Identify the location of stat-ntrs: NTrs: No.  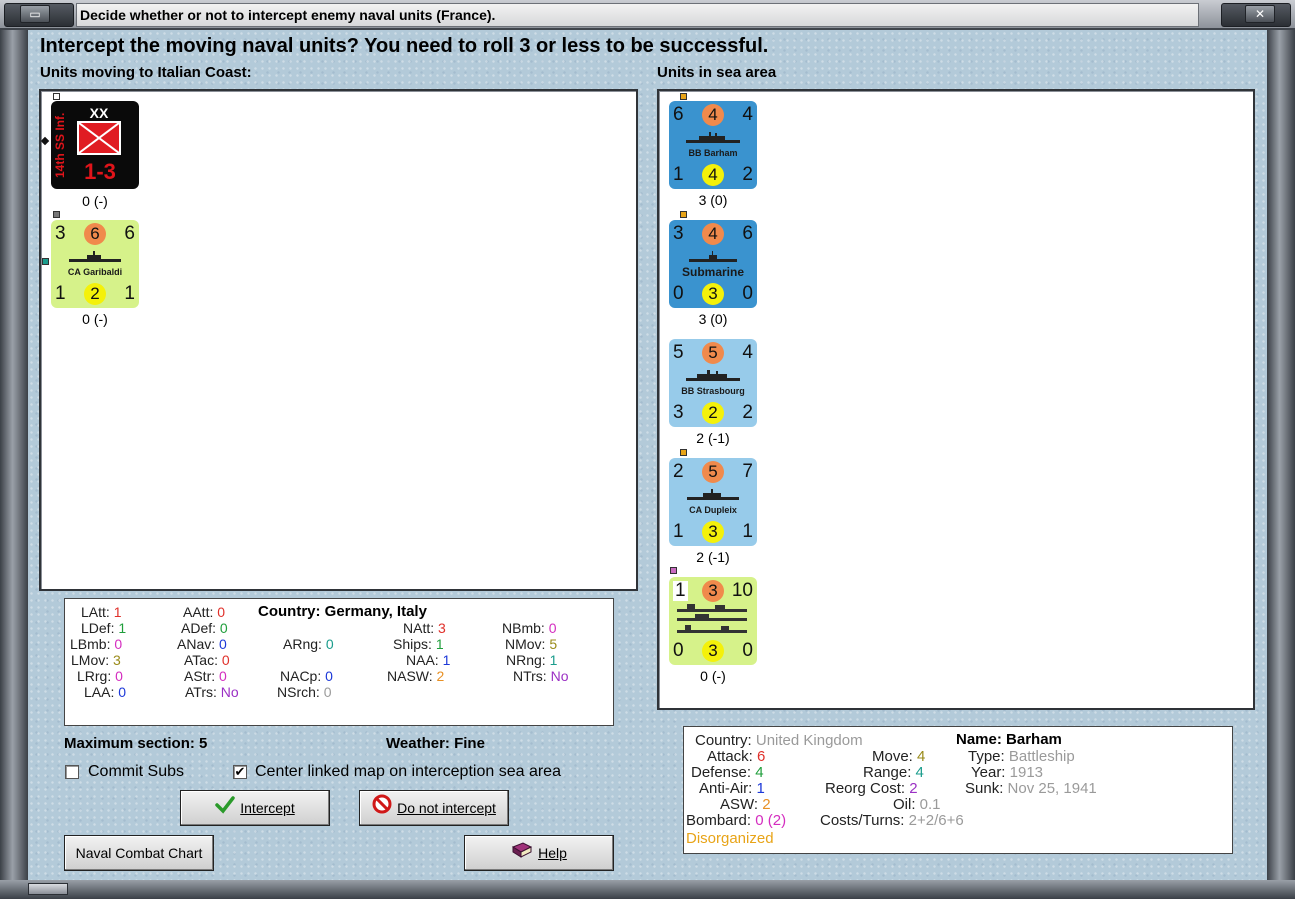
(541, 676).